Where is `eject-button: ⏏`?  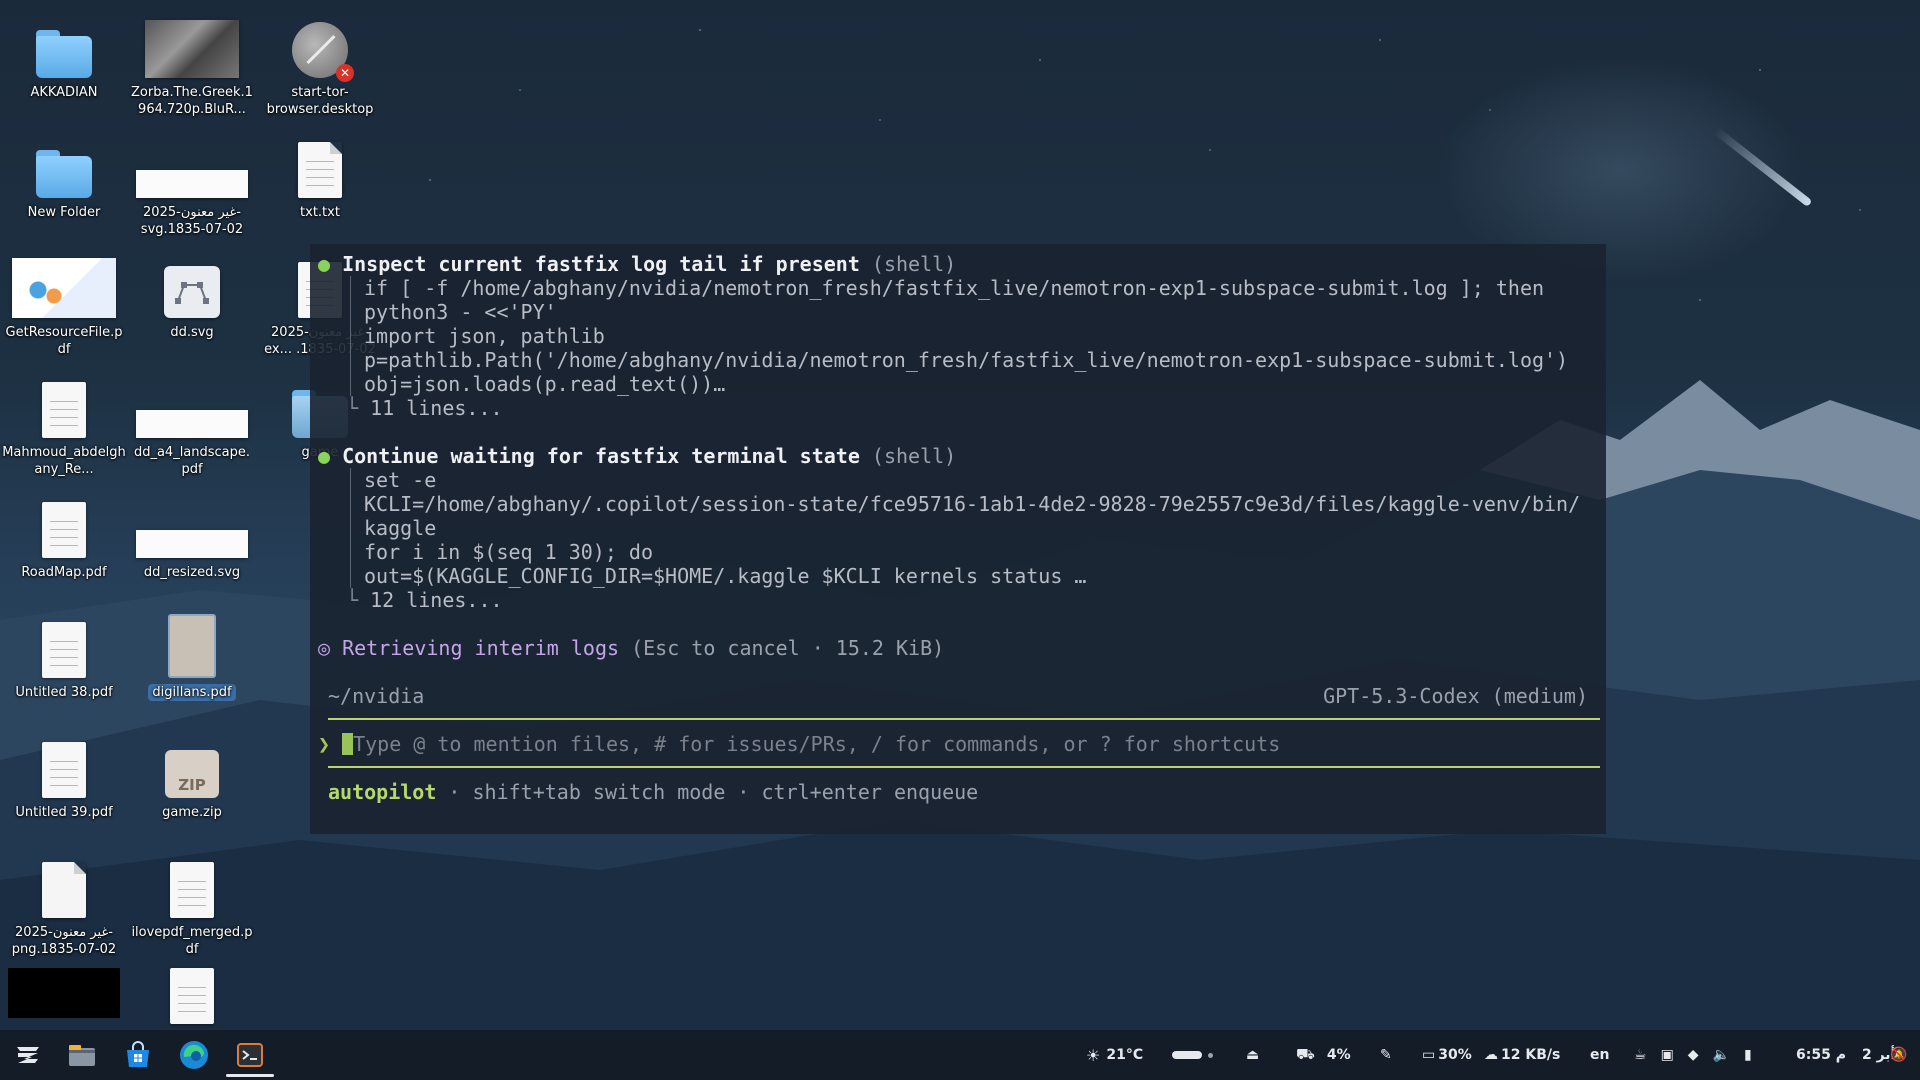
eject-button: ⏏ is located at coordinates (1252, 1055).